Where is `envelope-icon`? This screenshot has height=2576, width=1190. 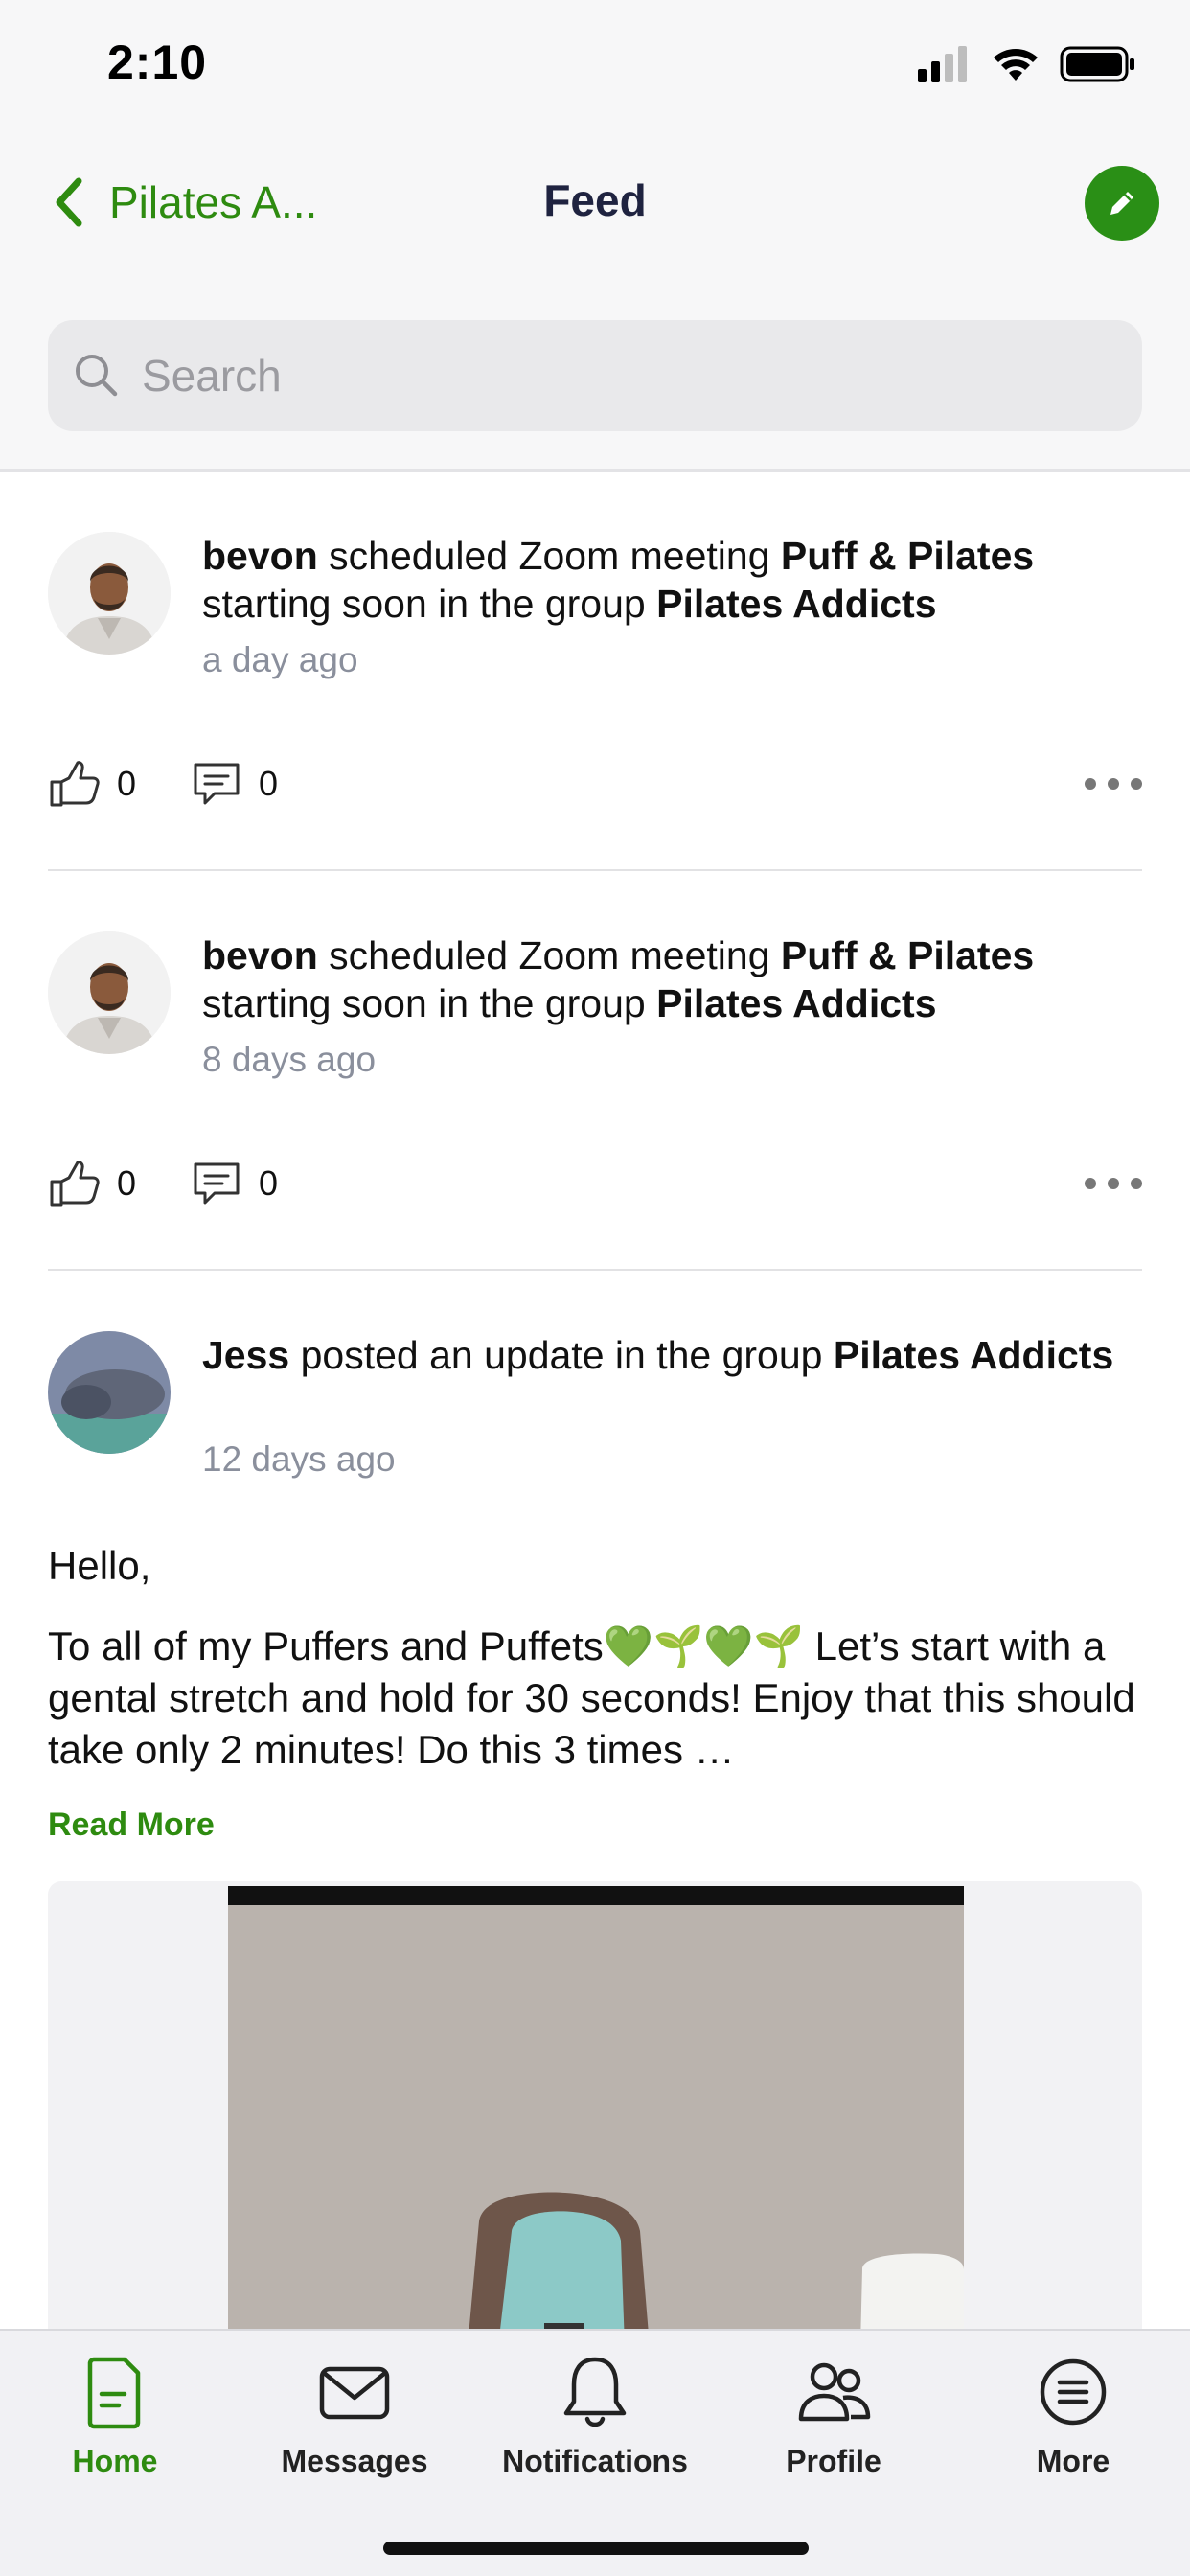
envelope-icon is located at coordinates (355, 2393).